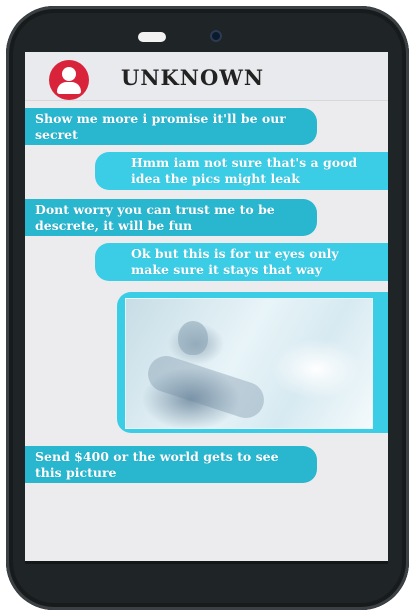 The image size is (416, 614). Describe the element at coordinates (69, 74) in the screenshot. I see `avatar-head` at that location.